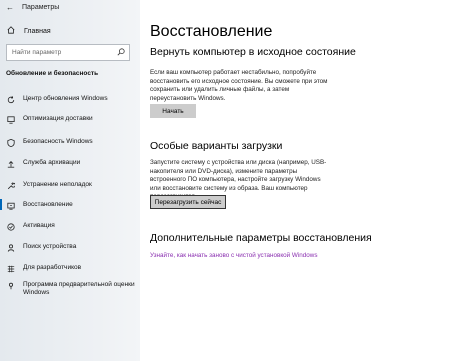 The width and height of the screenshot is (474, 361). What do you see at coordinates (211, 31) in the screenshot?
I see `page-title: Восстановление` at bounding box center [211, 31].